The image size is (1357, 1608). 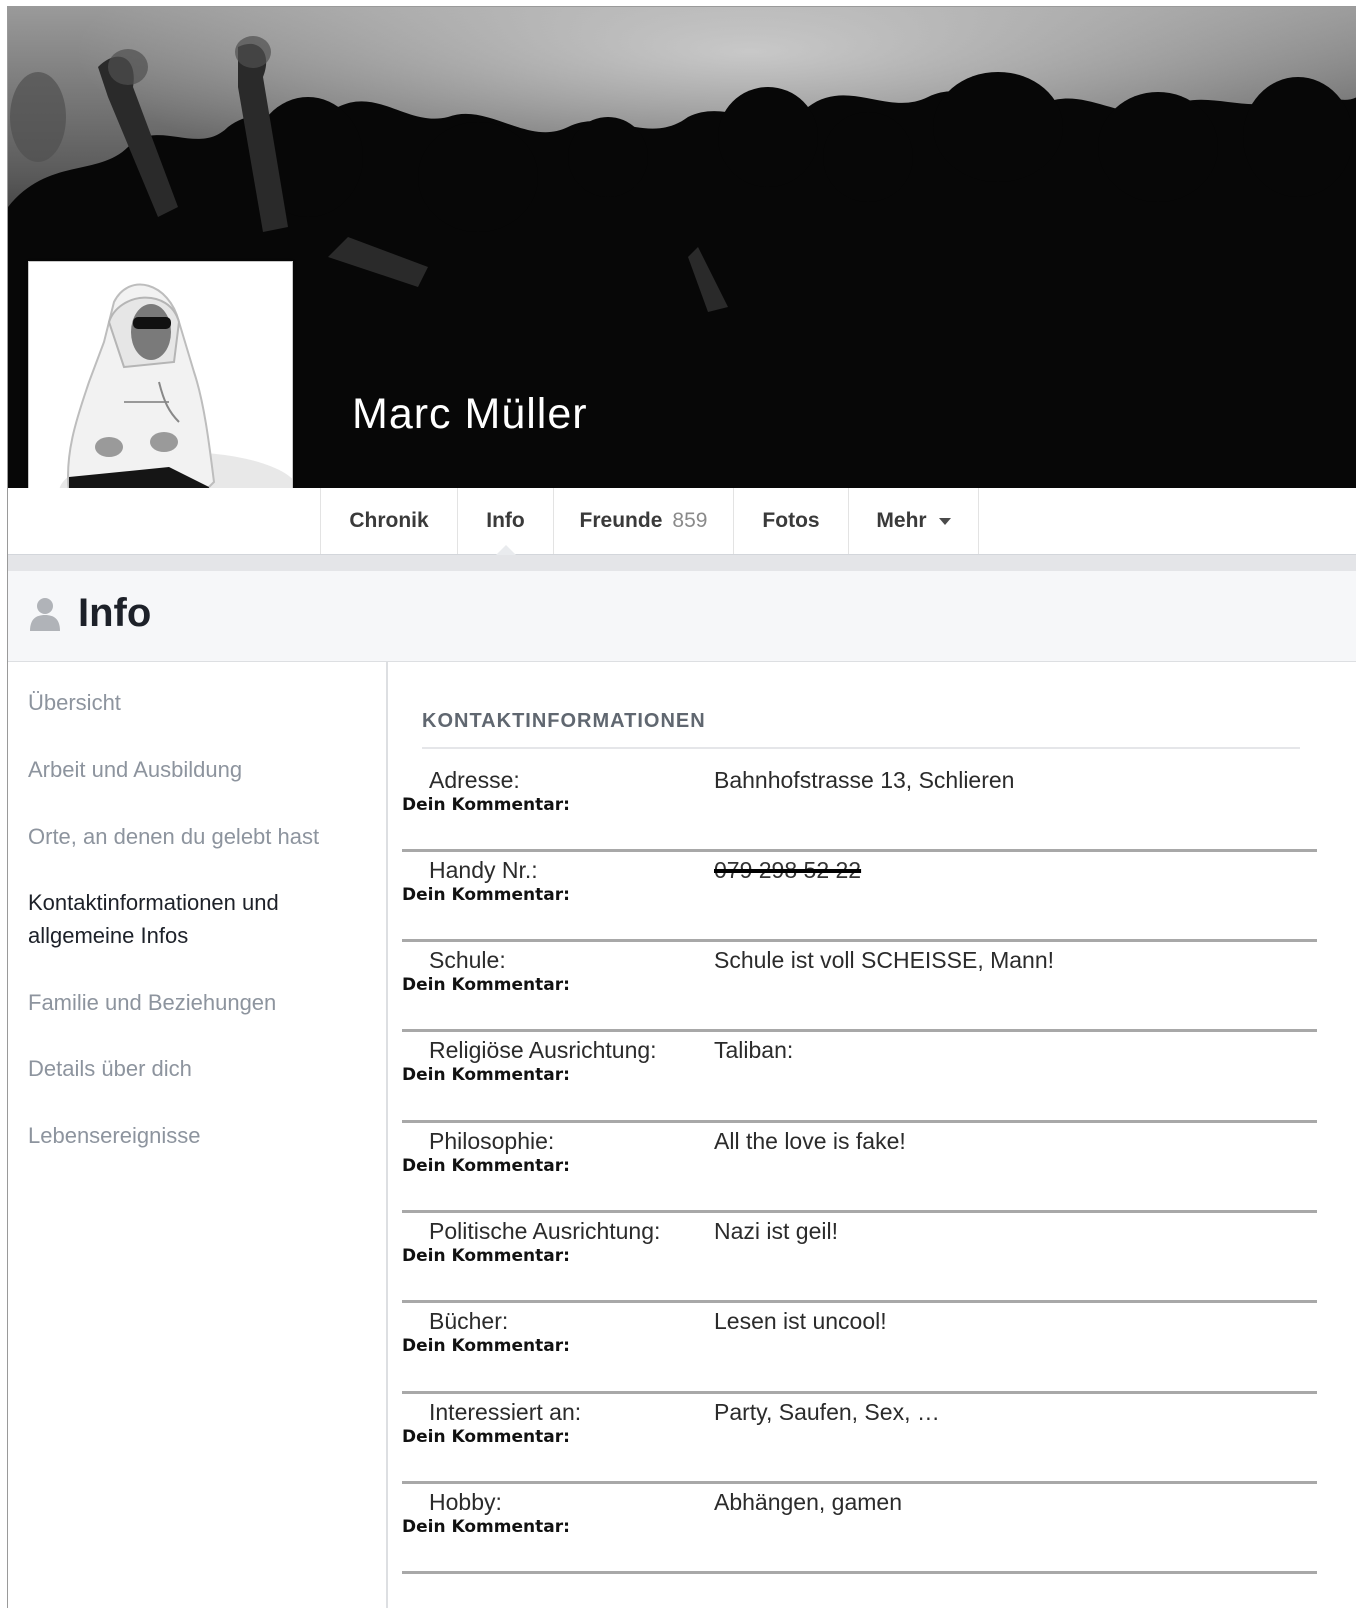 What do you see at coordinates (543, 1050) in the screenshot?
I see `row-label: Religiöse Ausrichtung:` at bounding box center [543, 1050].